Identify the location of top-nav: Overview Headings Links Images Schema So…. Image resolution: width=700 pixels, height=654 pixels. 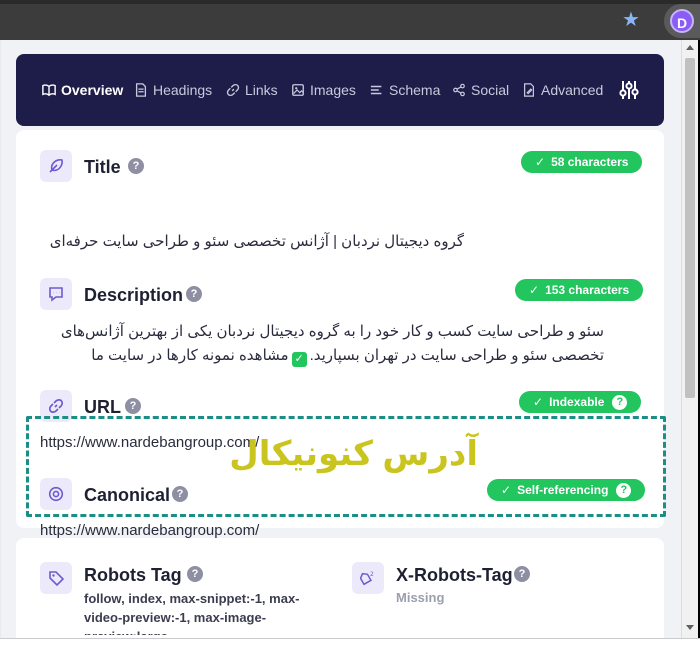
(340, 90).